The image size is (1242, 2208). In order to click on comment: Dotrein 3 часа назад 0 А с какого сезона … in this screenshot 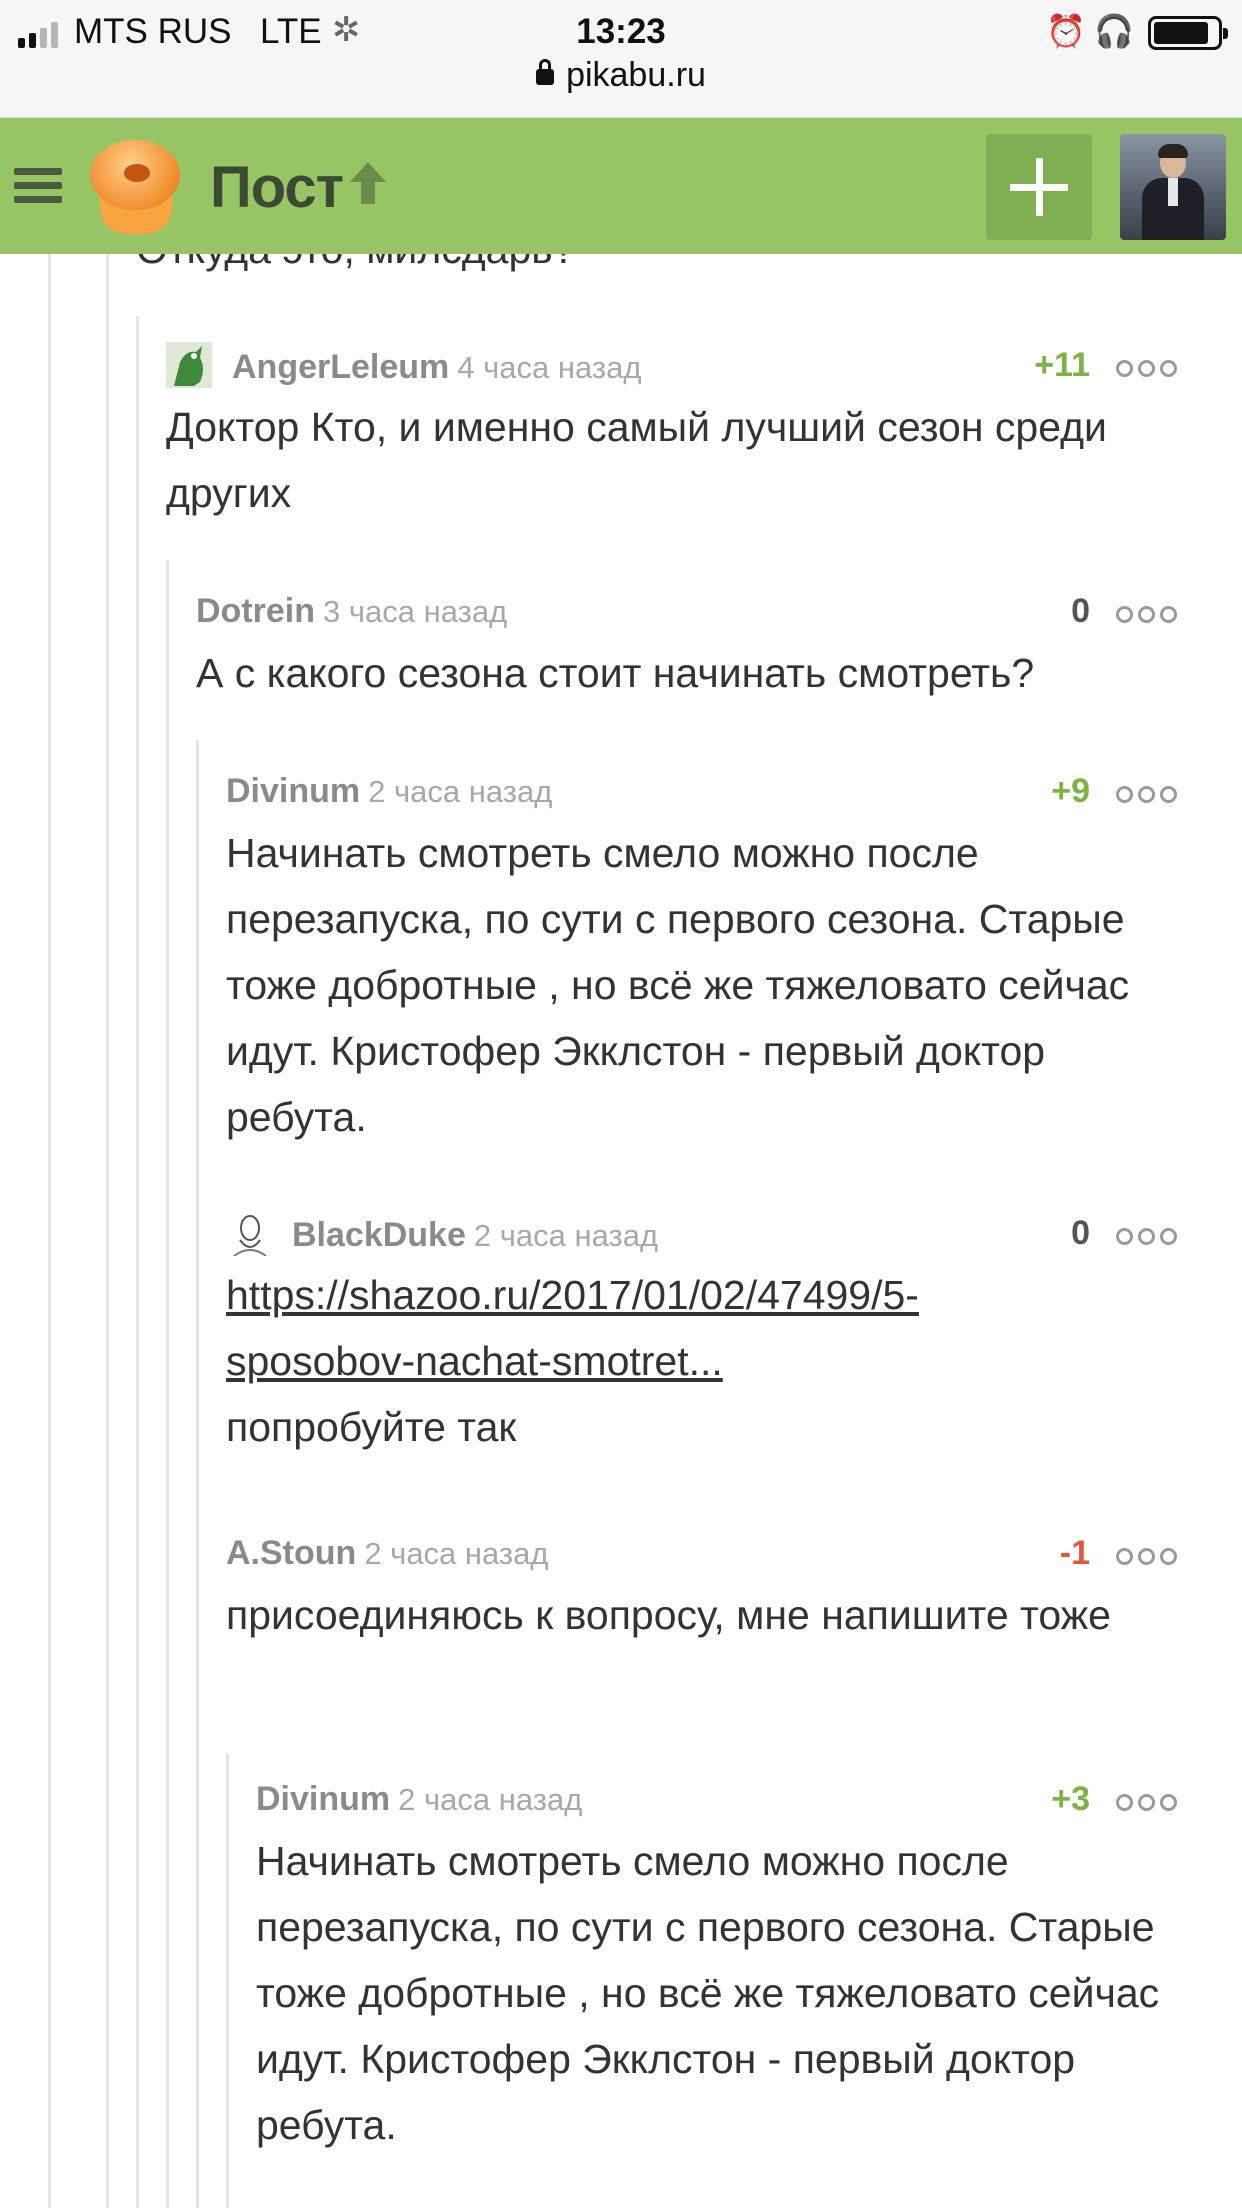, I will do `click(686, 649)`.